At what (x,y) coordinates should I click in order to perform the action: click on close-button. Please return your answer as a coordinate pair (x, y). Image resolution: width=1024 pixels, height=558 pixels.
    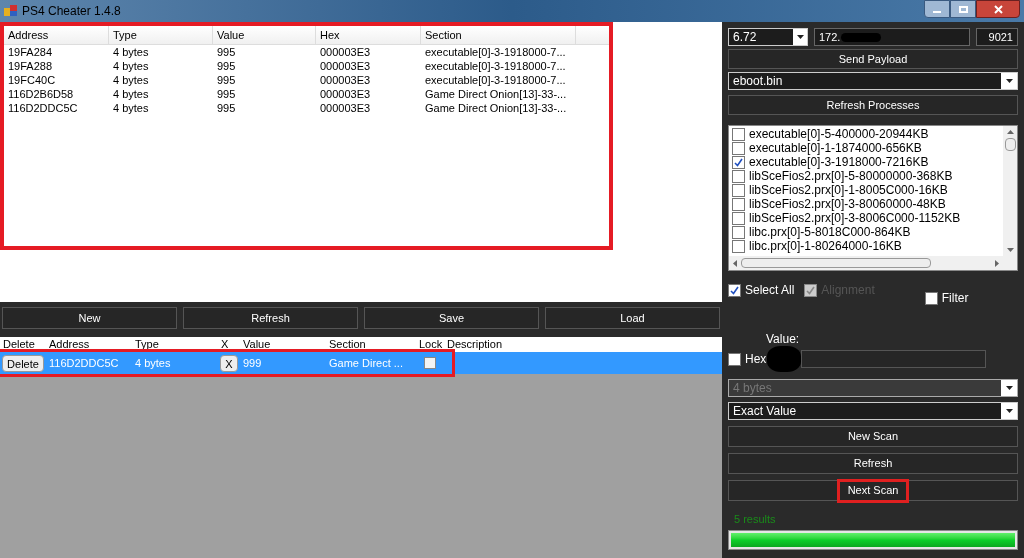
    Looking at the image, I should click on (998, 9).